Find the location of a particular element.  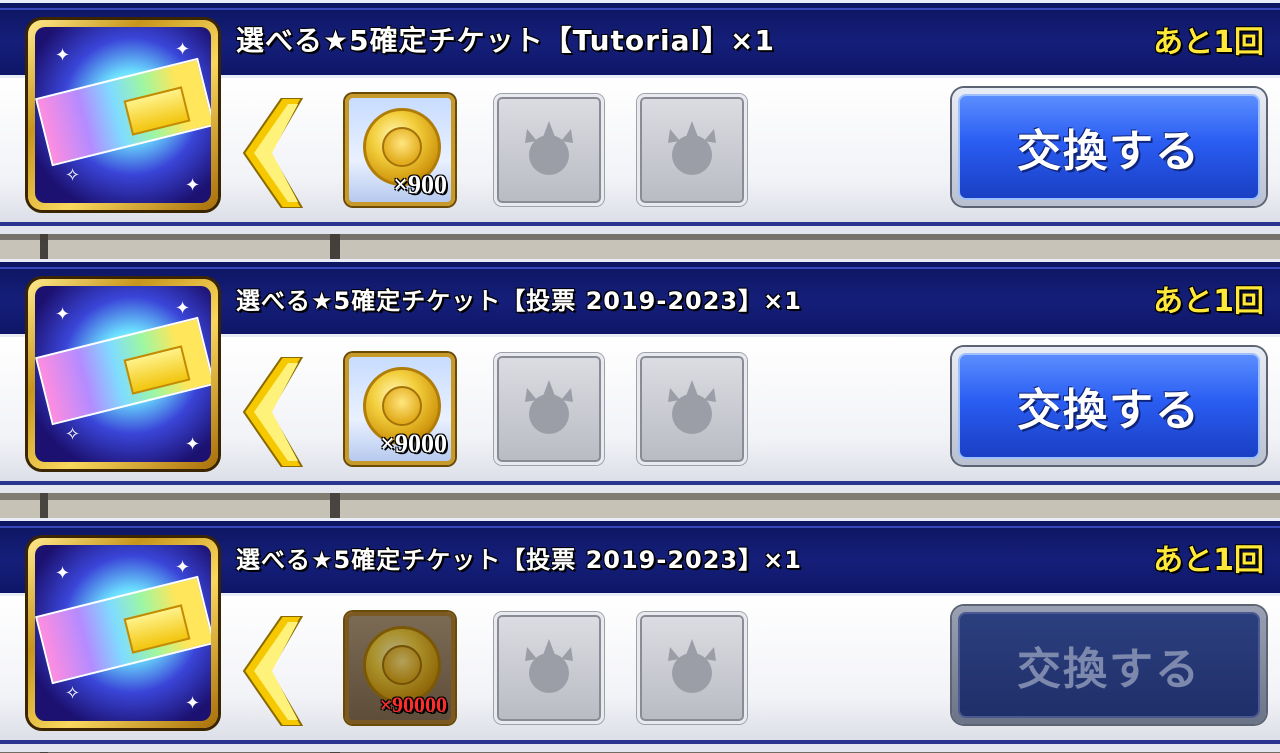

item-title: 選べる★5確定チケット【Tutorial】×1 is located at coordinates (506, 40).